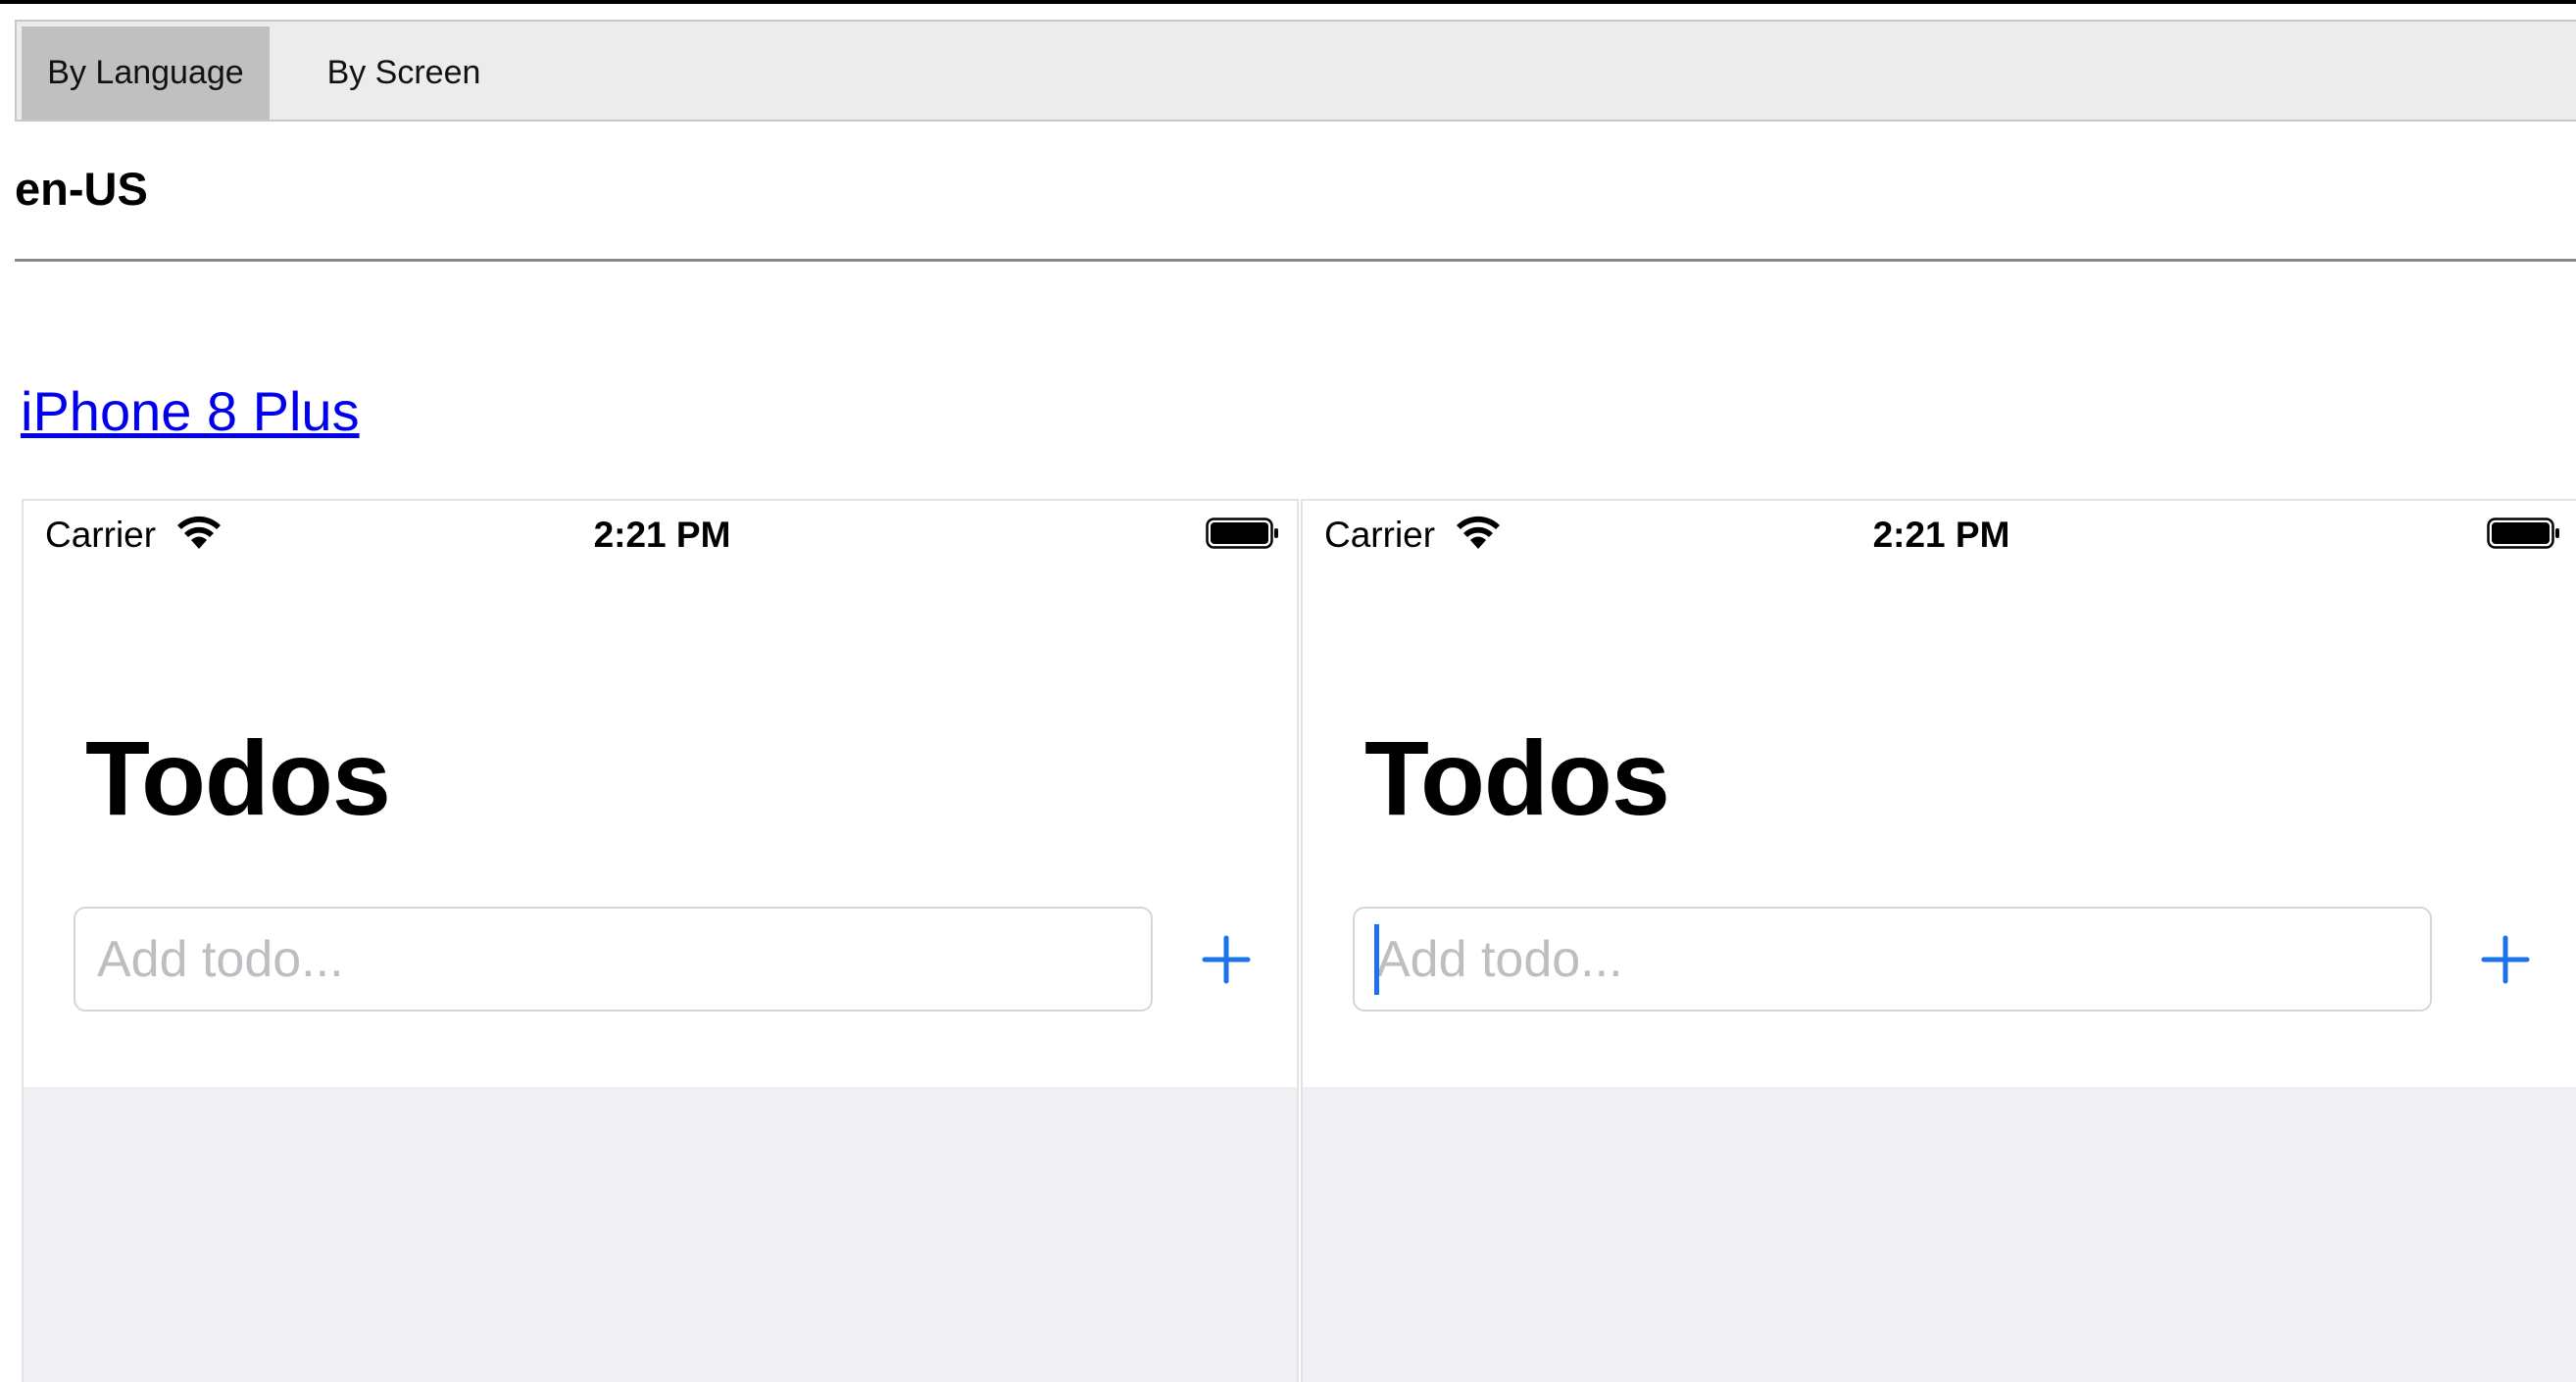 Image resolution: width=2576 pixels, height=1382 pixels. What do you see at coordinates (190, 411) in the screenshot?
I see `device-link: iPhone 8 Plus` at bounding box center [190, 411].